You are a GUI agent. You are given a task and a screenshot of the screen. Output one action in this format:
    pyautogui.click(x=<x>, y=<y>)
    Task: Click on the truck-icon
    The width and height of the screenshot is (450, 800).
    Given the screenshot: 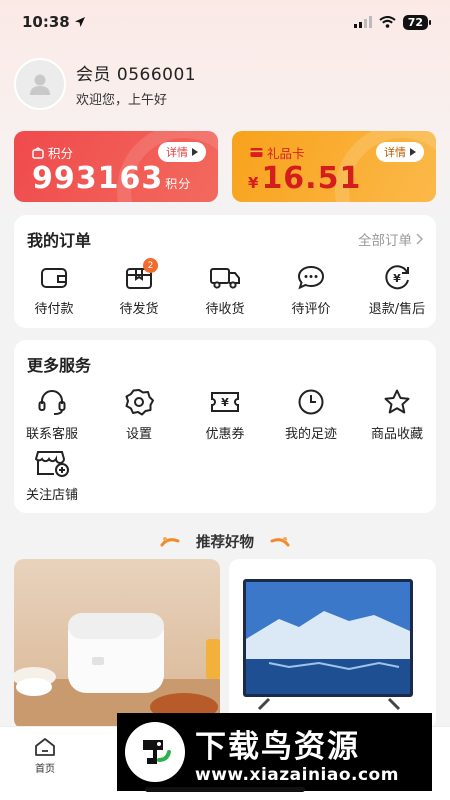 What is the action you would take?
    pyautogui.click(x=225, y=278)
    